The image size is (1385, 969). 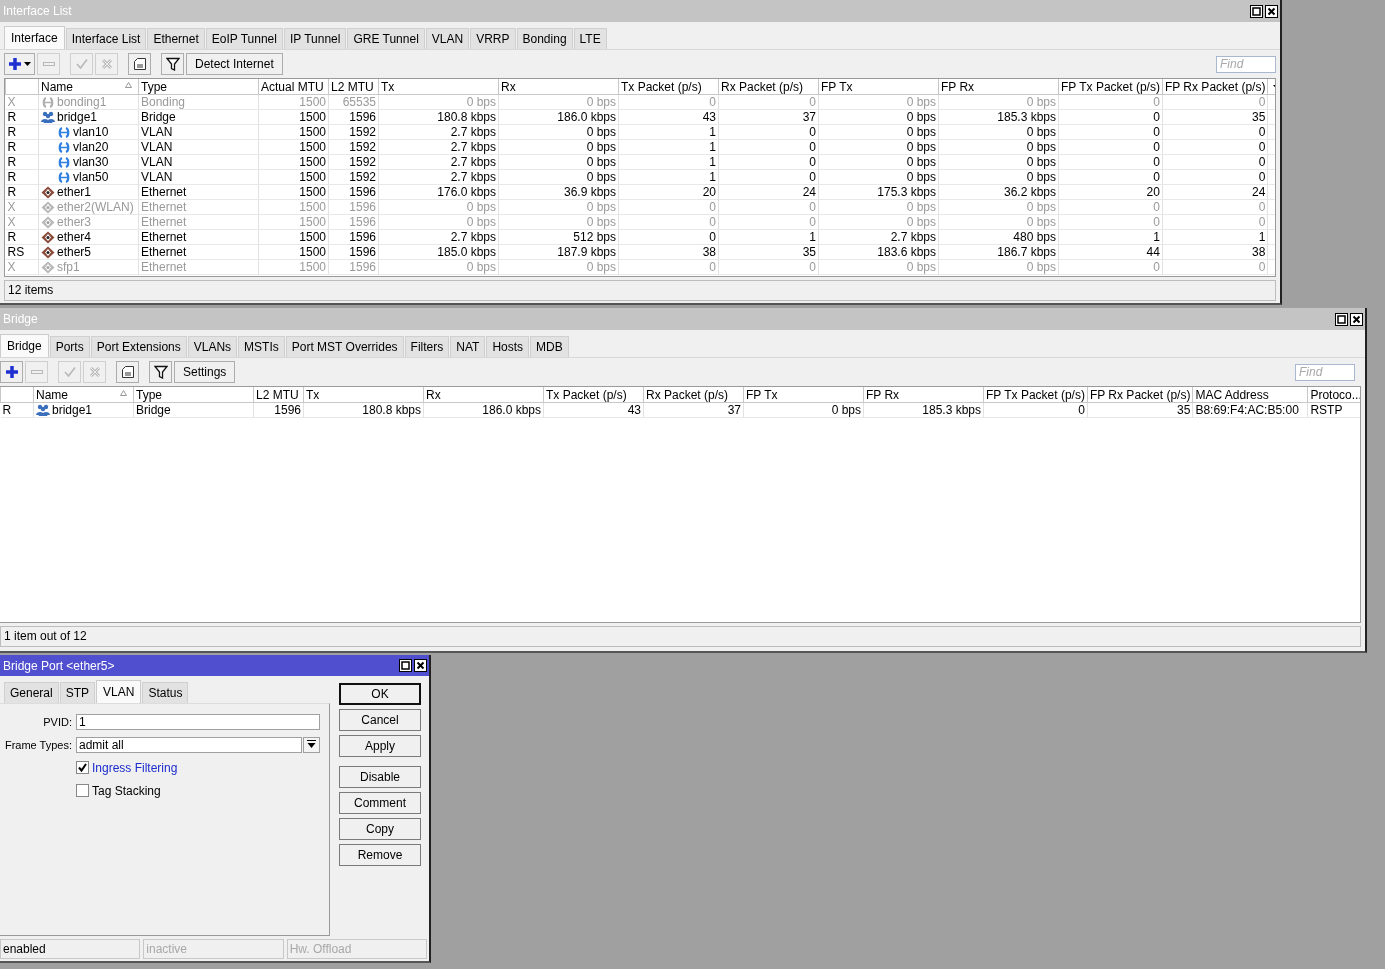 What do you see at coordinates (106, 38) in the screenshot?
I see `tab: Interface List` at bounding box center [106, 38].